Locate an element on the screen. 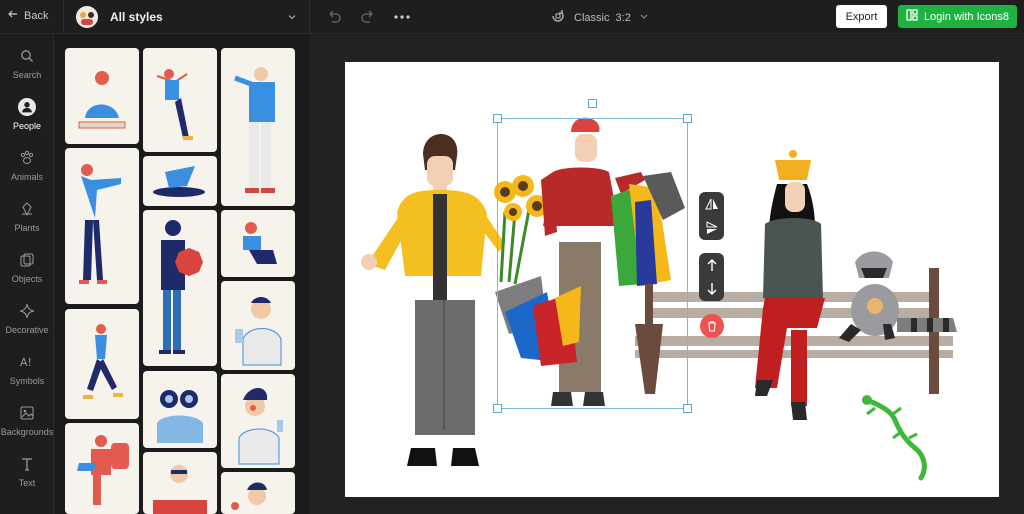 The image size is (1024, 514). search-icon is located at coordinates (27, 56).